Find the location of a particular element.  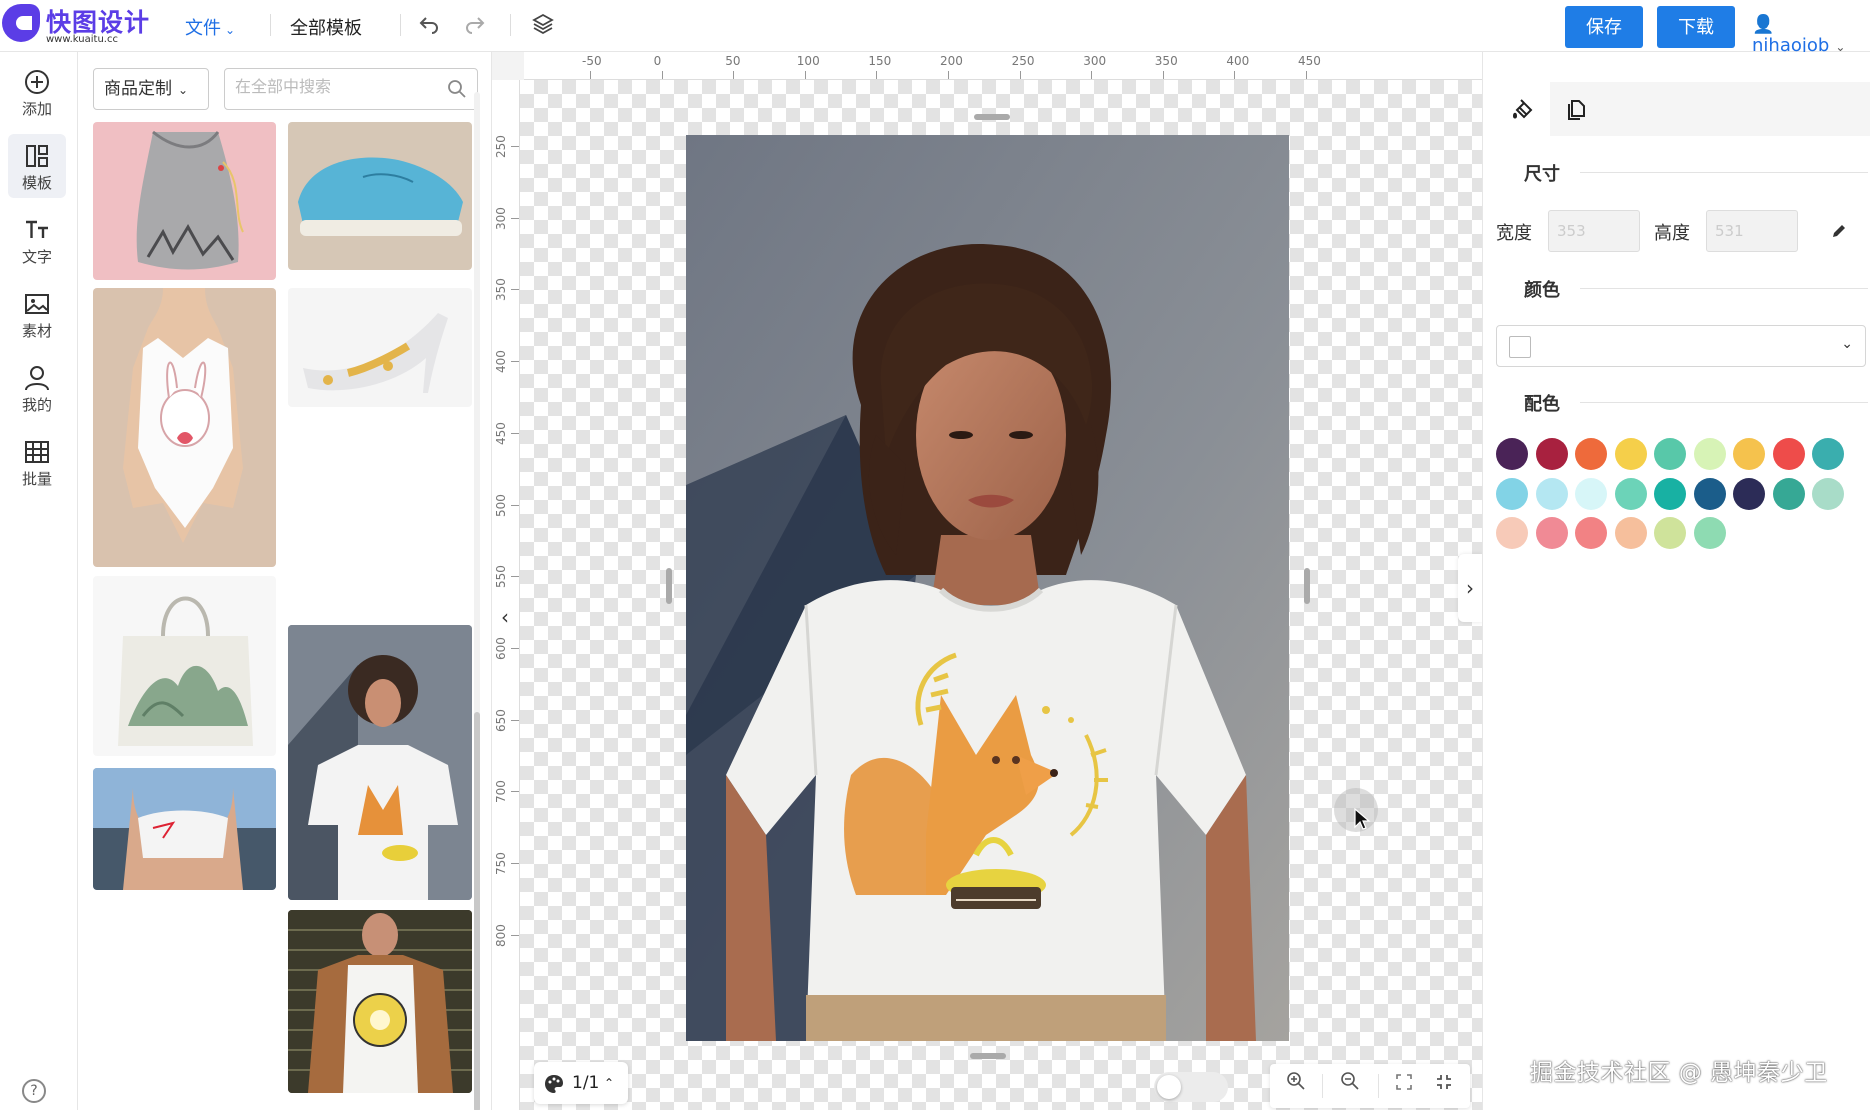

edit-size-icon is located at coordinates (1839, 233).